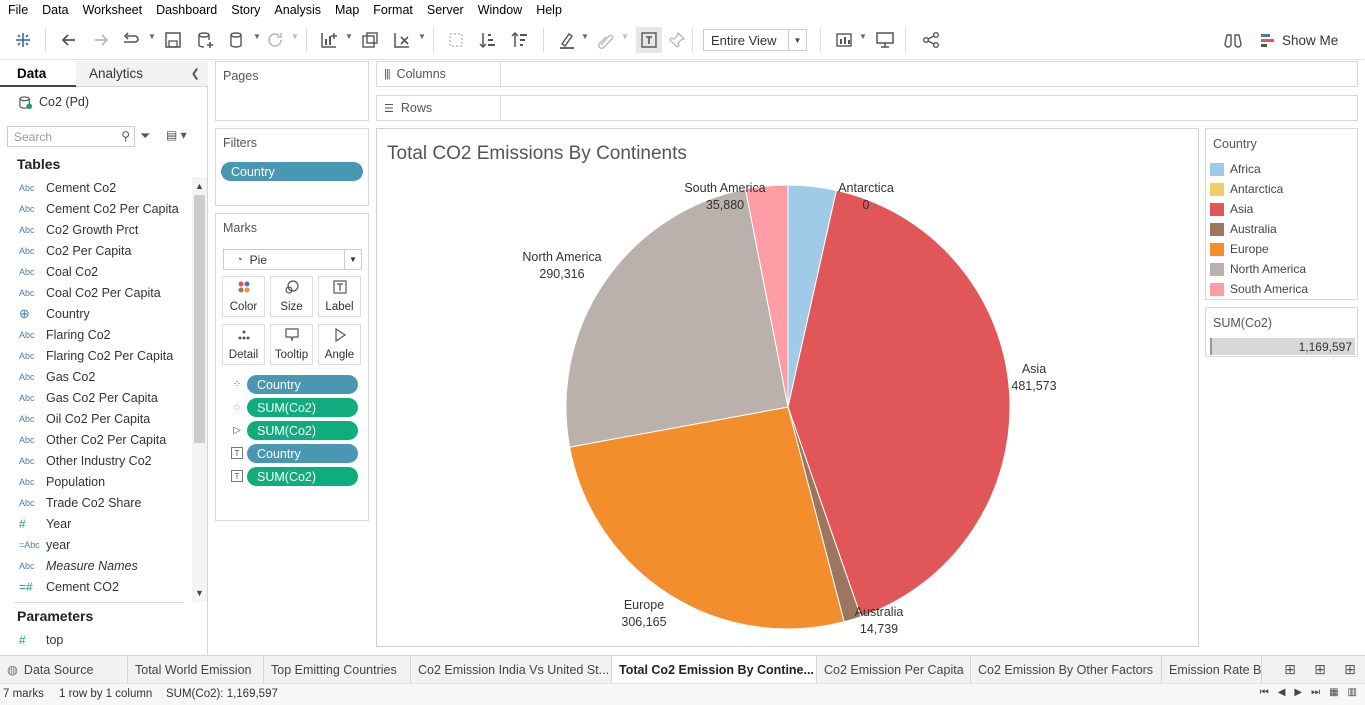 Image resolution: width=1365 pixels, height=705 pixels. Describe the element at coordinates (885, 40) in the screenshot. I see `presentation-mode-icon` at that location.